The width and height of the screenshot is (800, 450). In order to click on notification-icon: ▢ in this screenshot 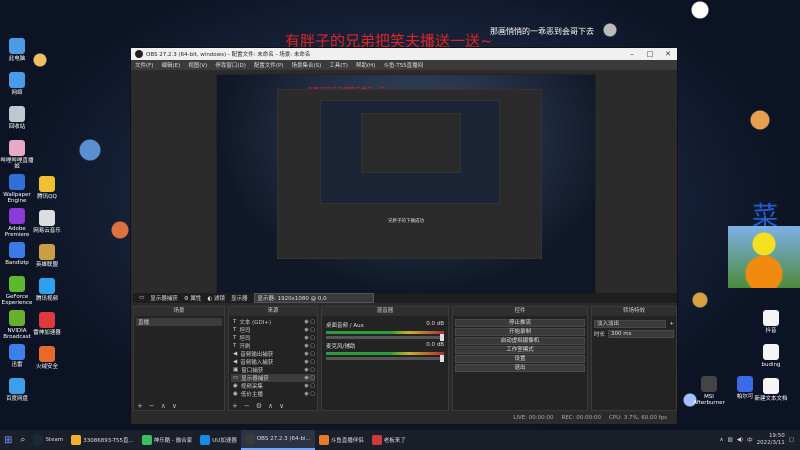, I will do `click(791, 440)`.